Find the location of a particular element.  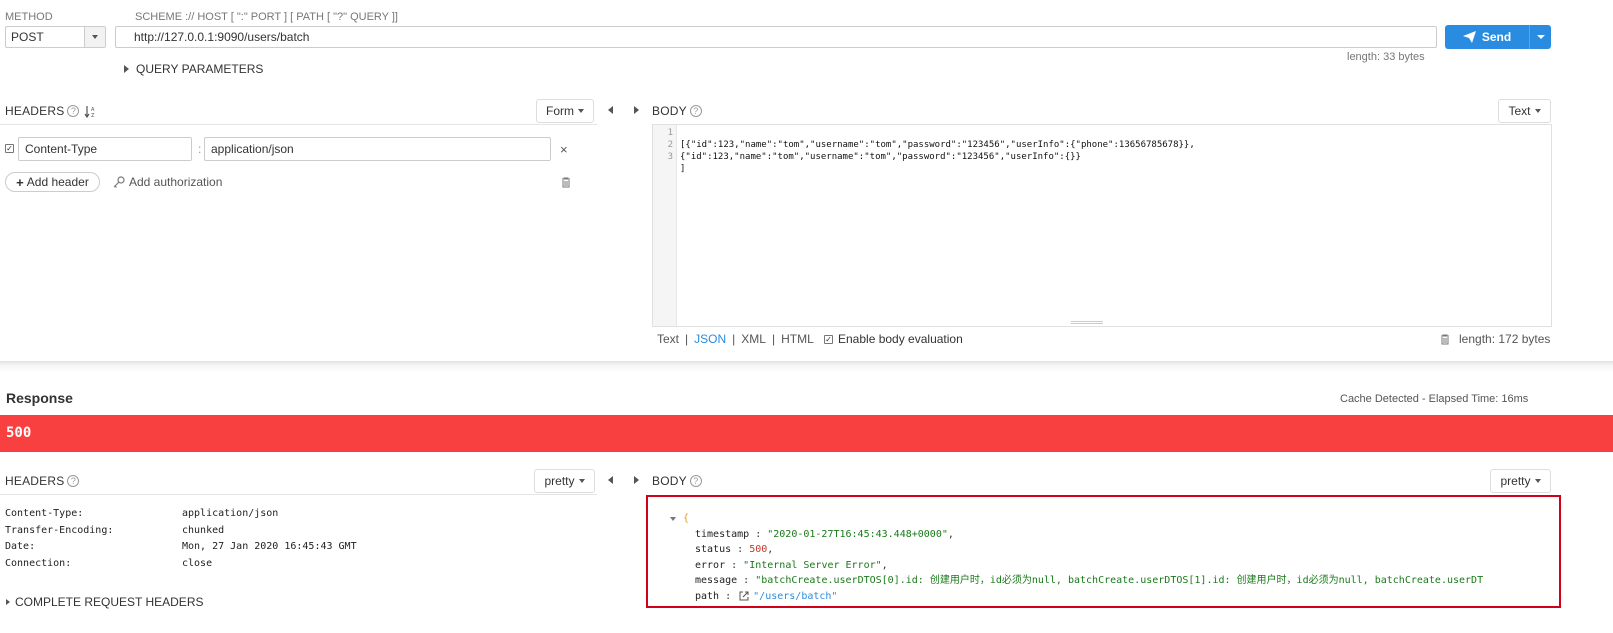

response-header-name: Content-Type: is located at coordinates (44, 513).